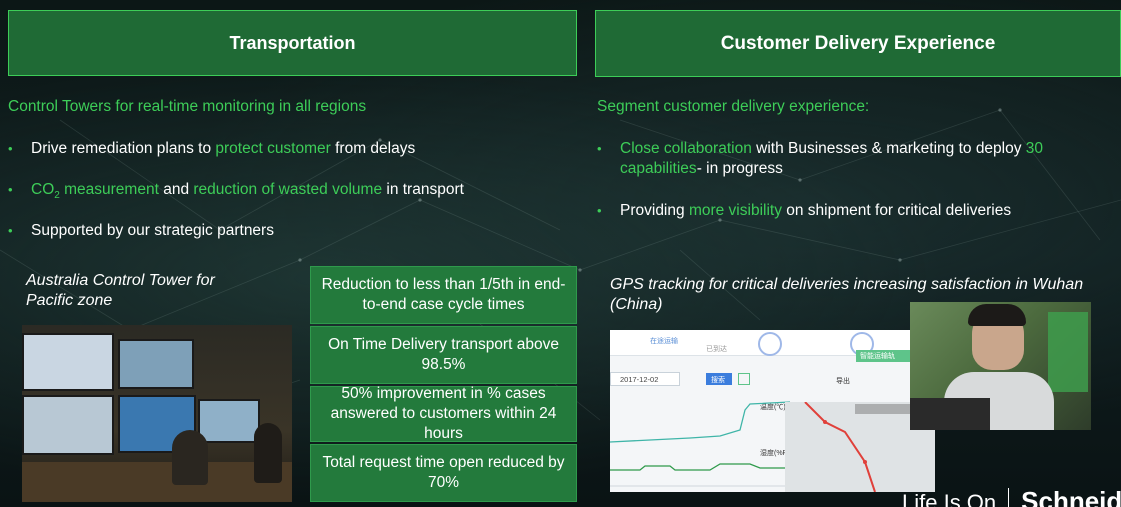  I want to click on transportation-header: Transportation, so click(292, 43).